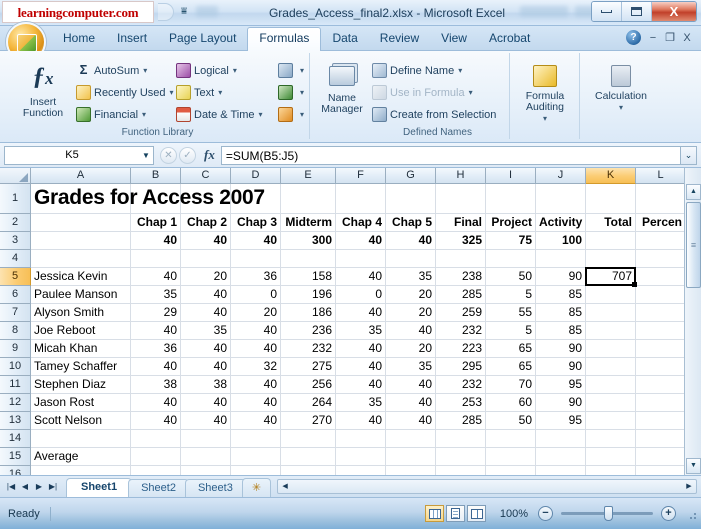 The height and width of the screenshot is (529, 701). I want to click on cell-K4, so click(611, 259).